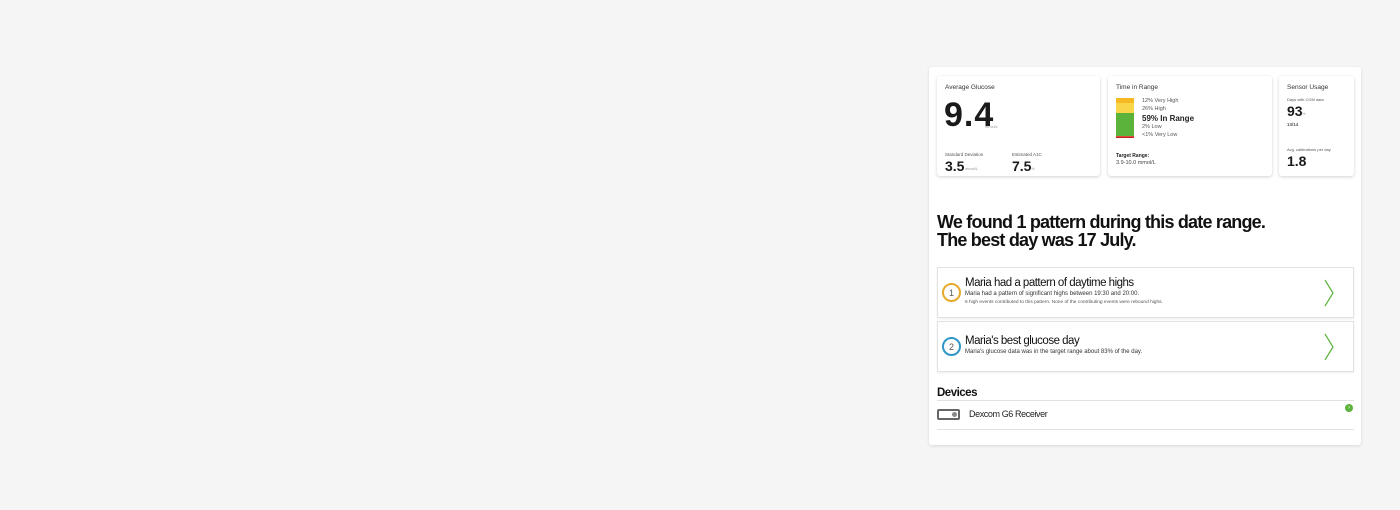 This screenshot has width=1400, height=510. I want to click on a1c-label: Estimated A1C, so click(1027, 154).